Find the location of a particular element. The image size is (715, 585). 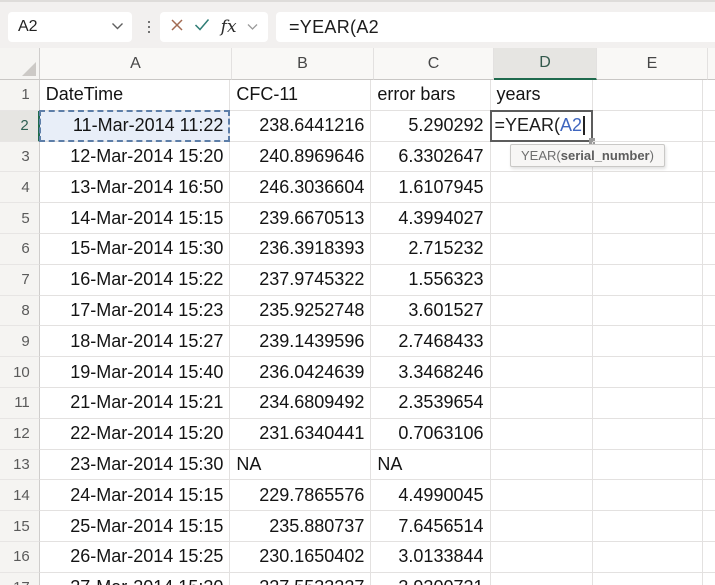

cell-B1: CFC-11 is located at coordinates (301, 95).